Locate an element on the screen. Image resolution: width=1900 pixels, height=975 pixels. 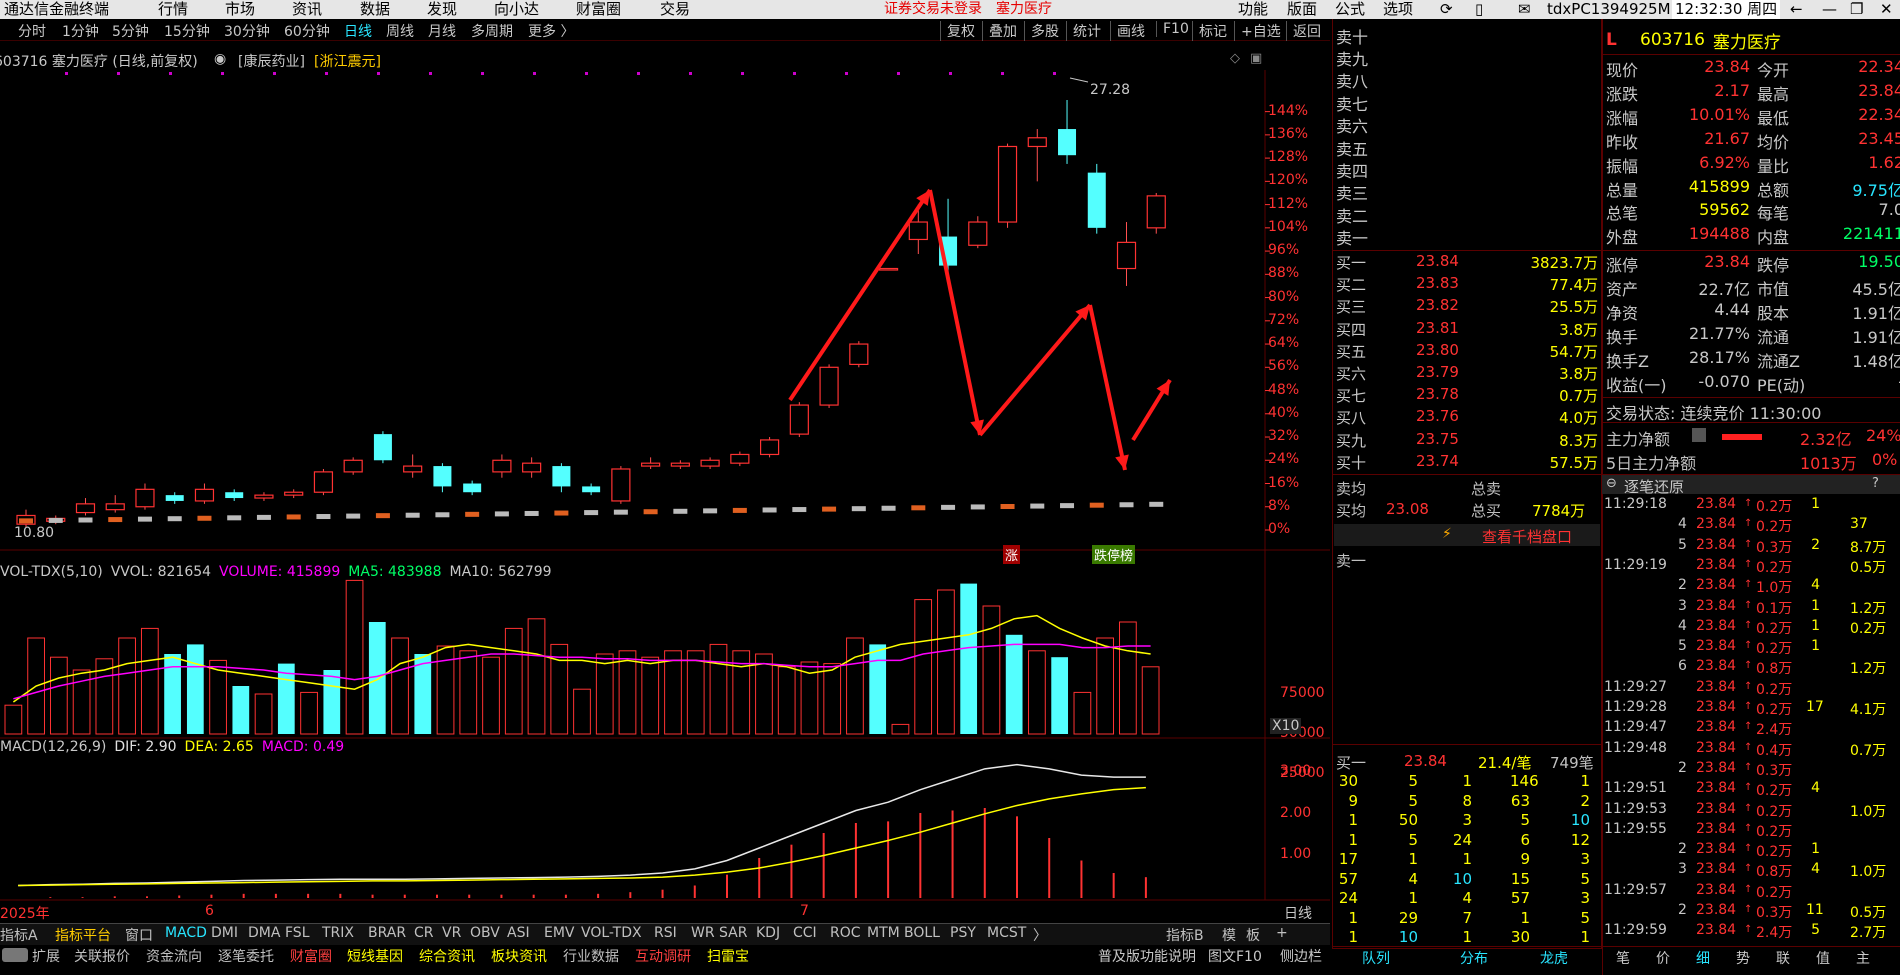
indicator-tab: CCI is located at coordinates (805, 933).